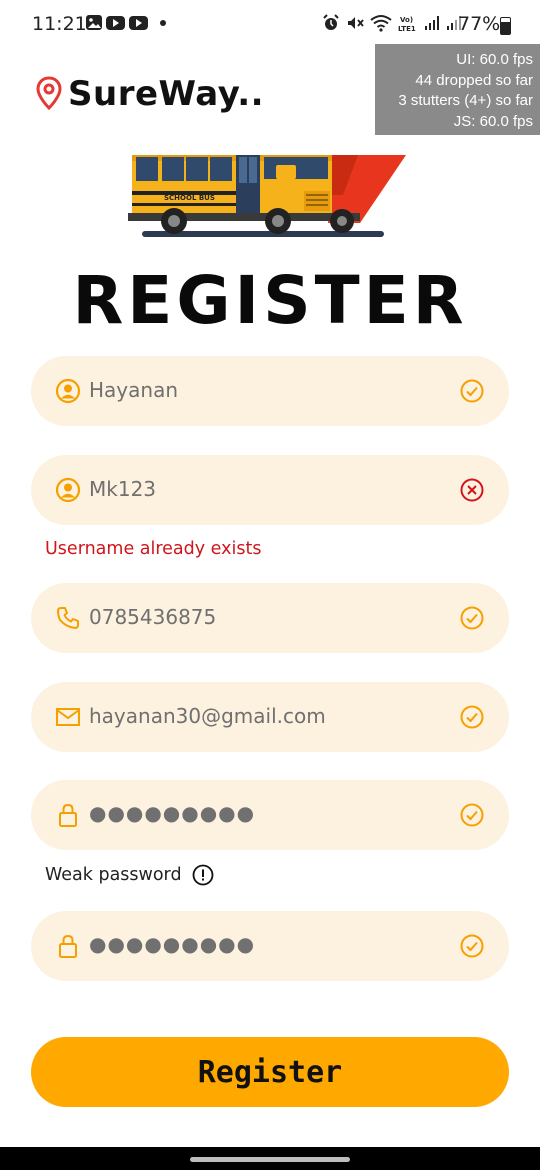  I want to click on error-circle-icon, so click(472, 490).